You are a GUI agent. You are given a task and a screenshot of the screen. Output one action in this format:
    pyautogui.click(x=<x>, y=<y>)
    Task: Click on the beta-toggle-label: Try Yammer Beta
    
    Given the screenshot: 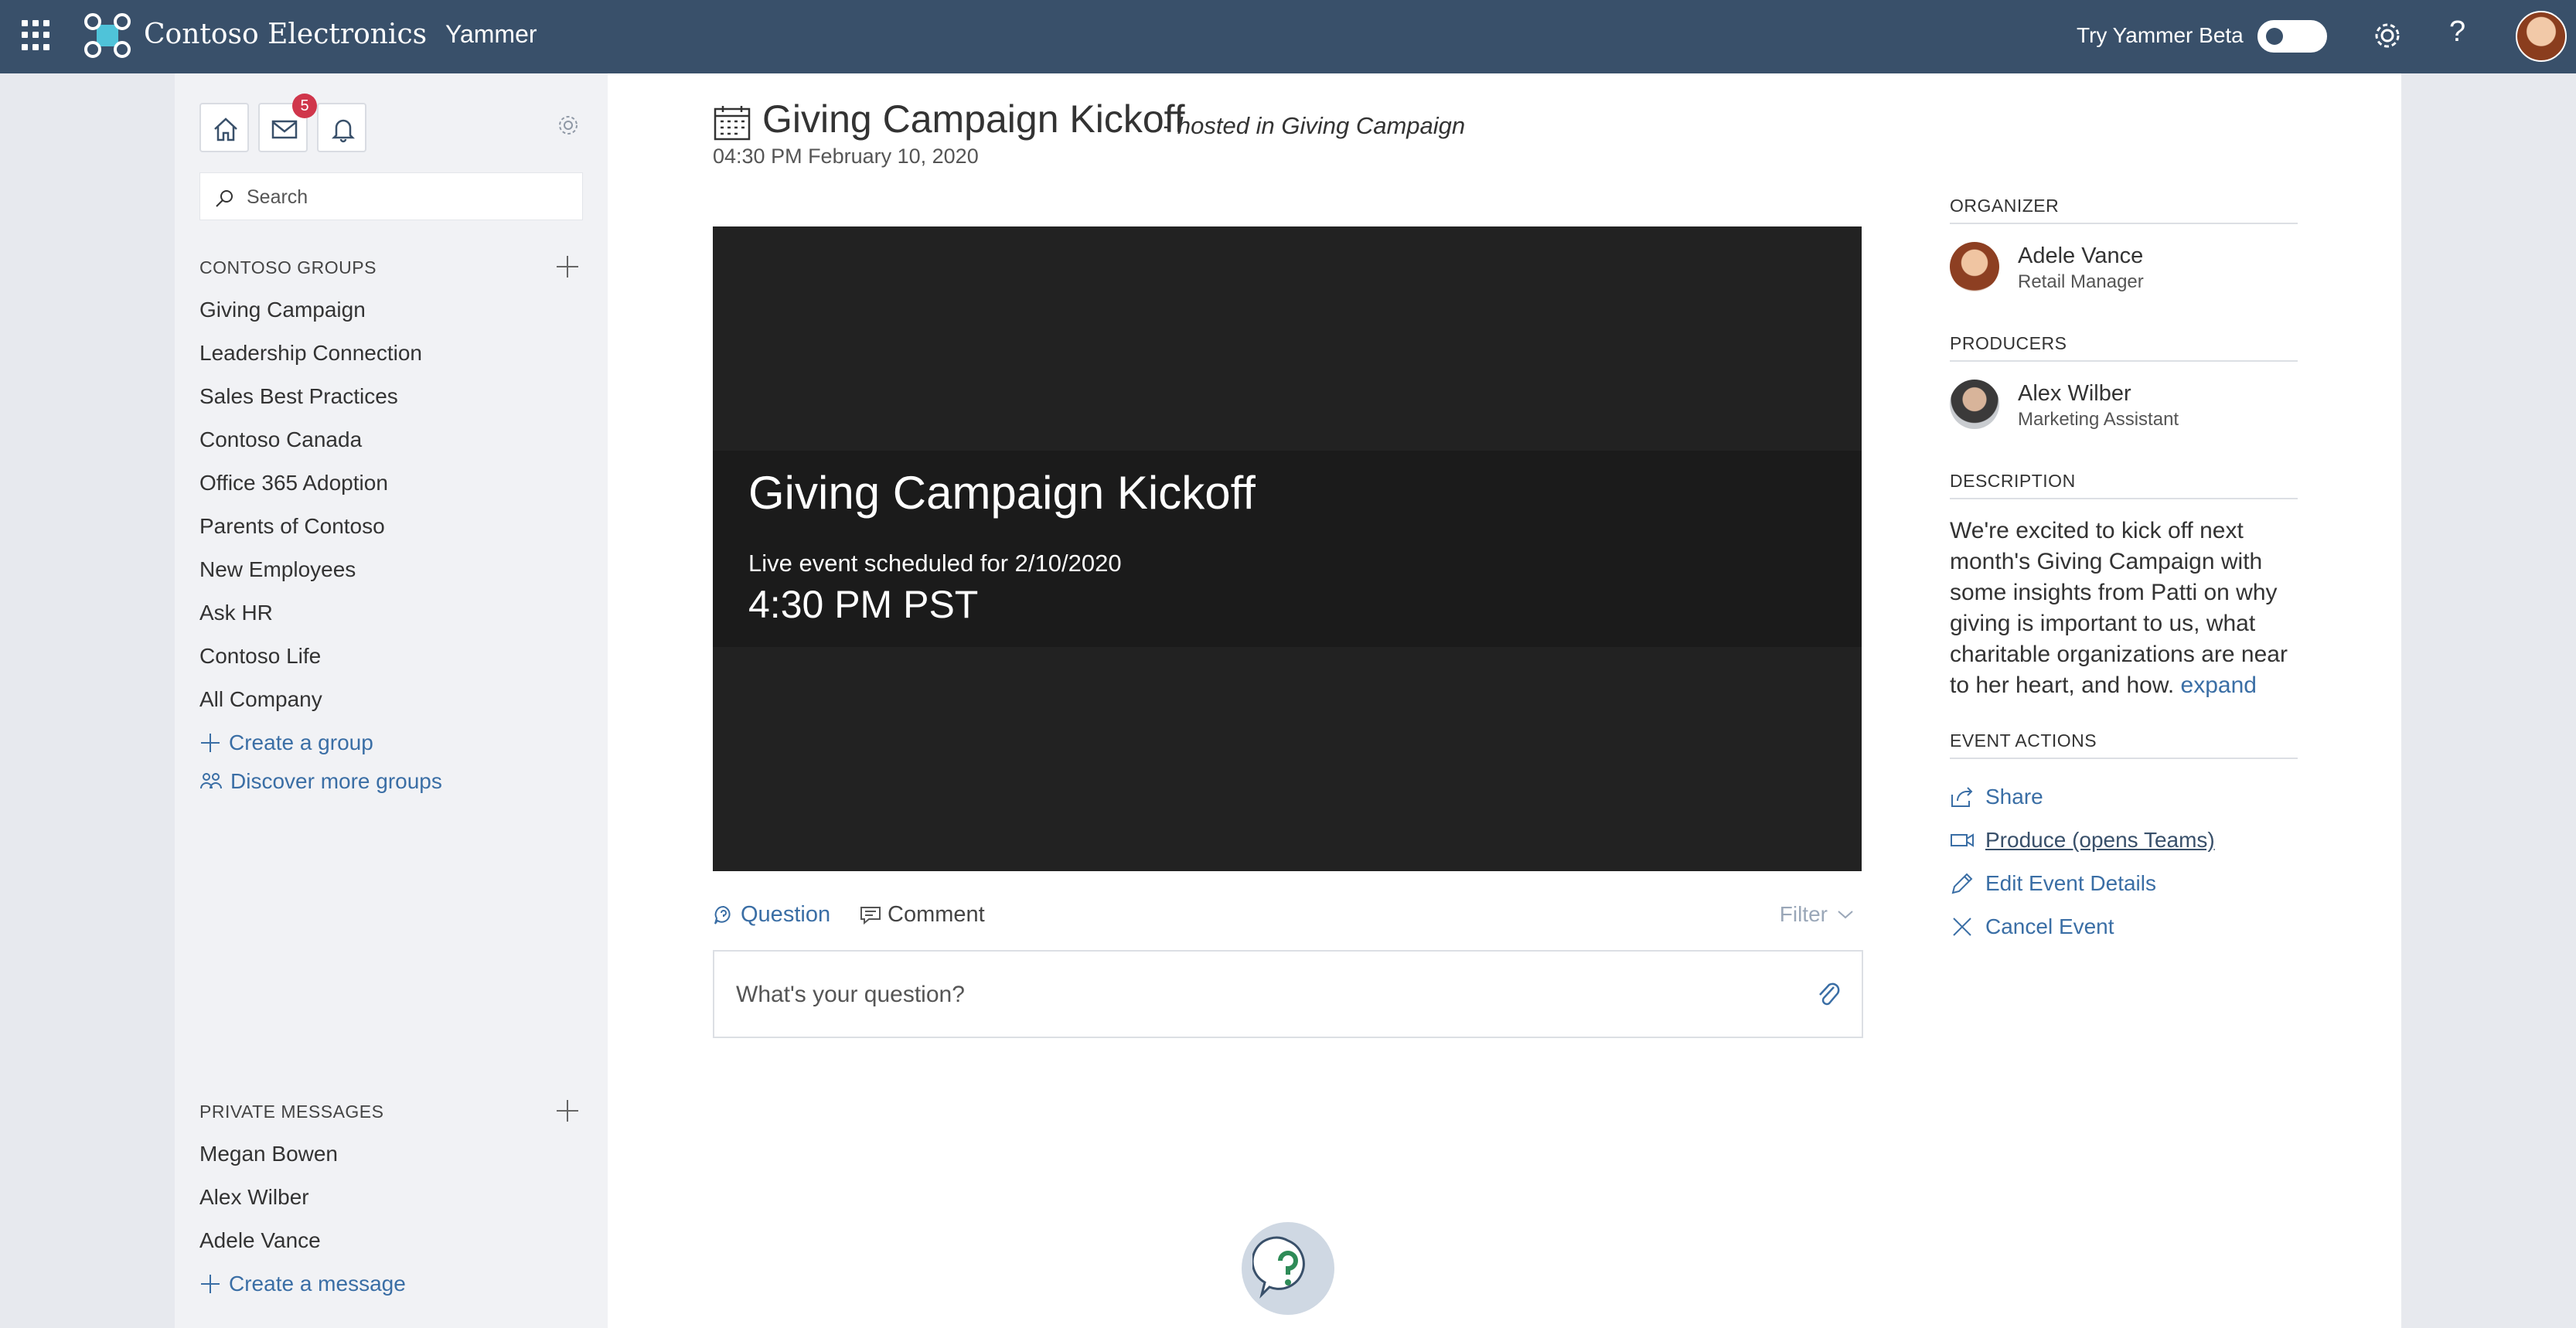 What is the action you would take?
    pyautogui.click(x=2160, y=35)
    